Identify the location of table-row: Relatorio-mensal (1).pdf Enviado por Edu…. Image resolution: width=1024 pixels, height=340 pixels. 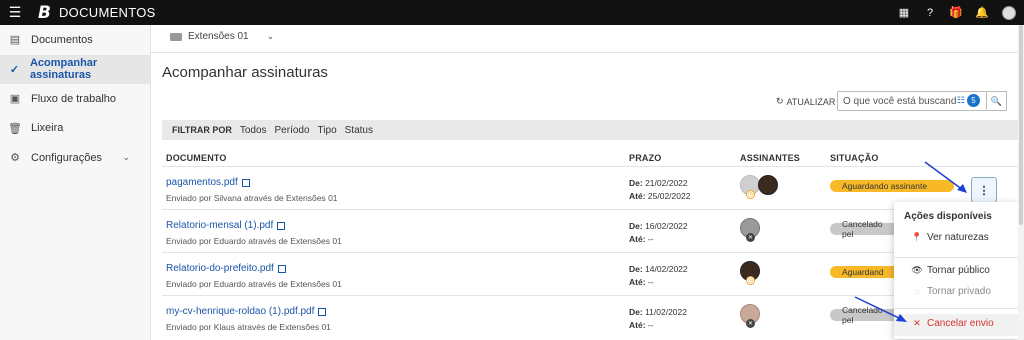
(592, 230).